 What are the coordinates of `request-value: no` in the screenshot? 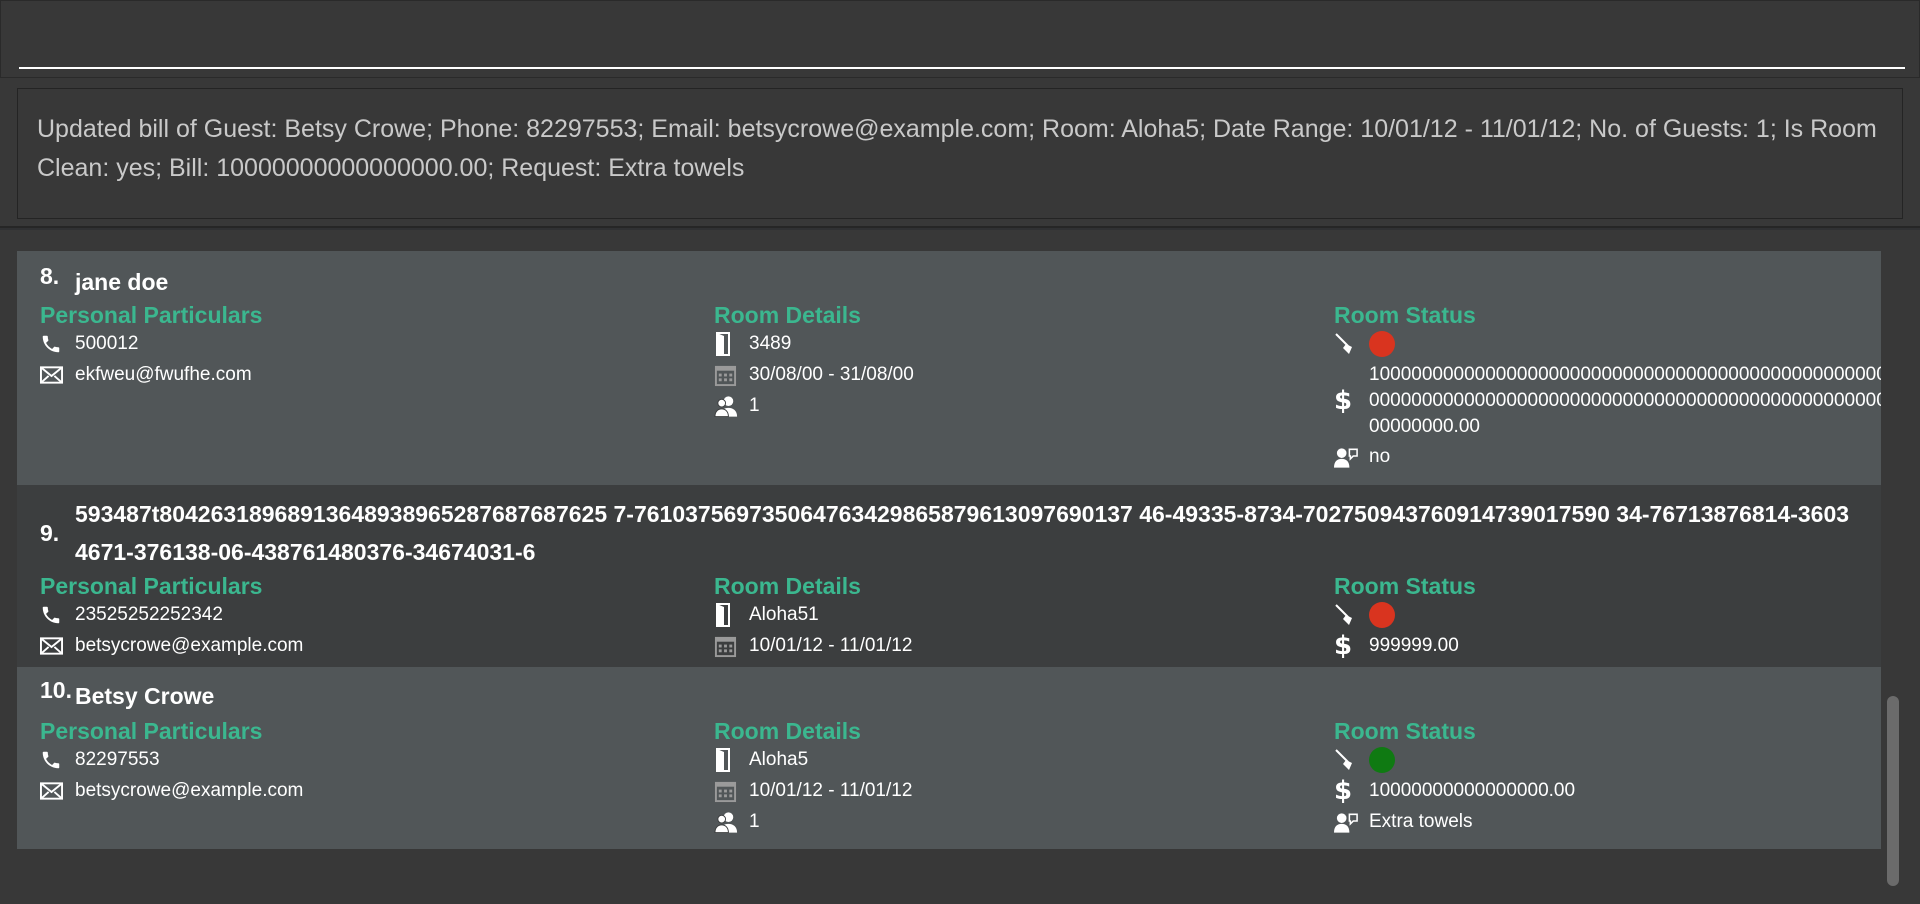 It's located at (1380, 456).